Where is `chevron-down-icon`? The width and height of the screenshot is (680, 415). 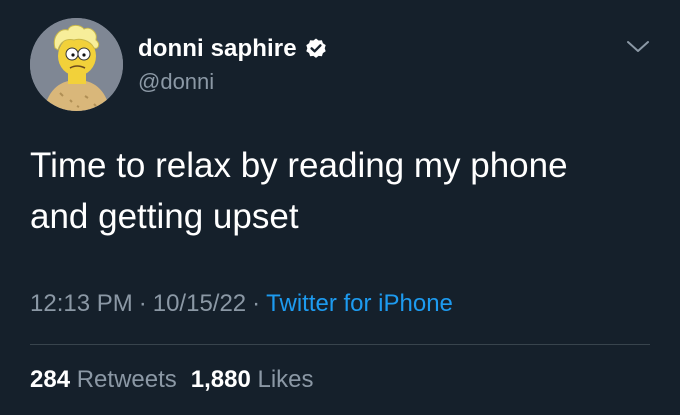 chevron-down-icon is located at coordinates (638, 47).